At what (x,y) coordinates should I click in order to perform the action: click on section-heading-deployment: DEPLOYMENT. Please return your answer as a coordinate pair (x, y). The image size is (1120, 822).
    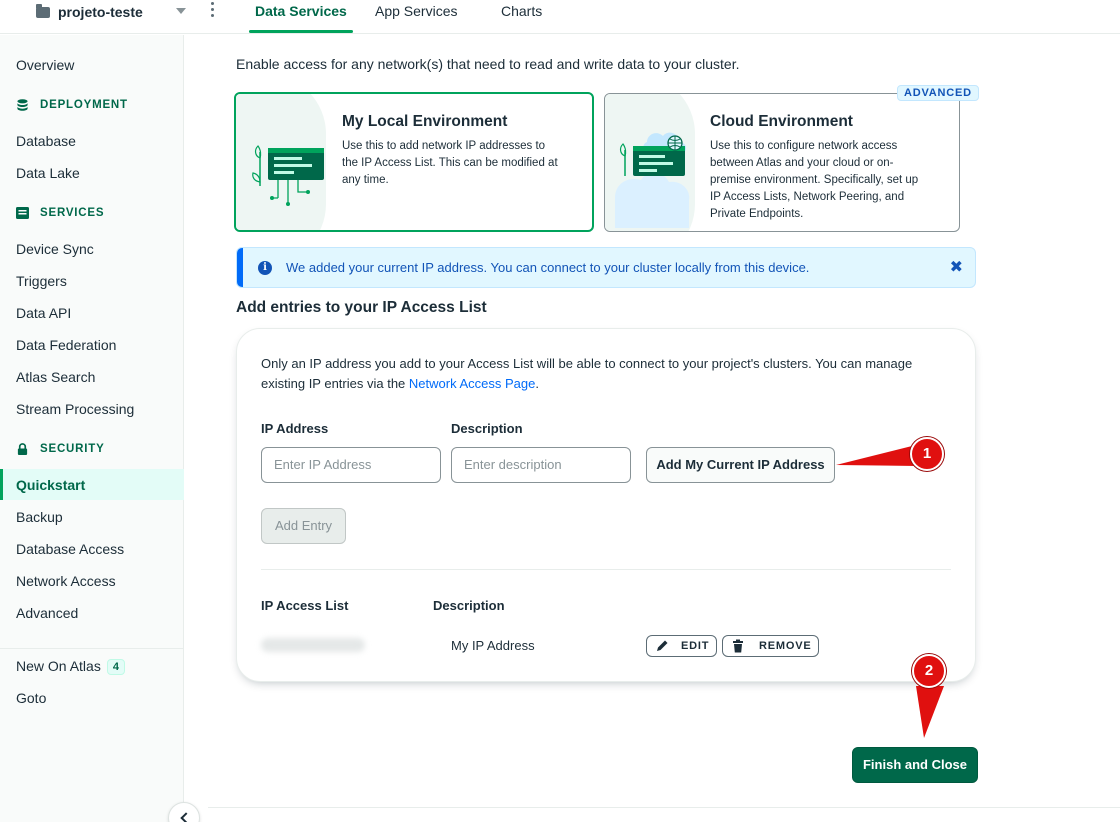
    Looking at the image, I should click on (72, 105).